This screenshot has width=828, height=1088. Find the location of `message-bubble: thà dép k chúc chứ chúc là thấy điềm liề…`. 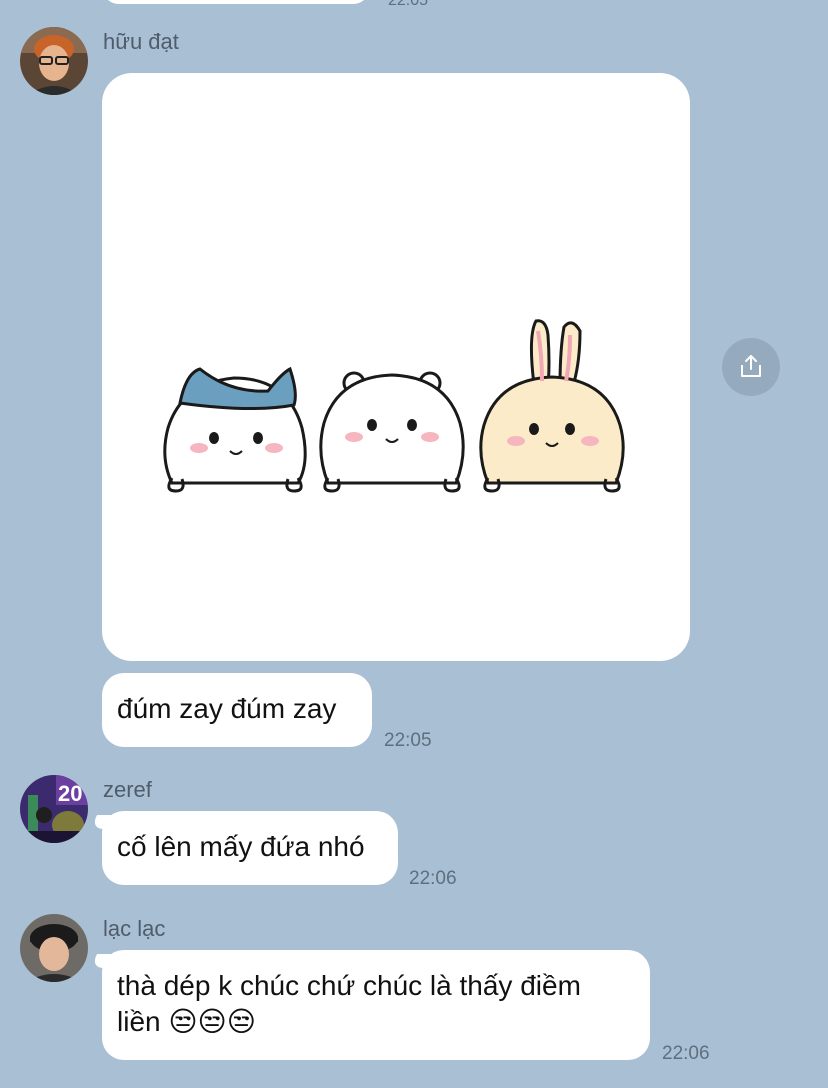

message-bubble: thà dép k chúc chứ chúc là thấy điềm liề… is located at coordinates (376, 1005).